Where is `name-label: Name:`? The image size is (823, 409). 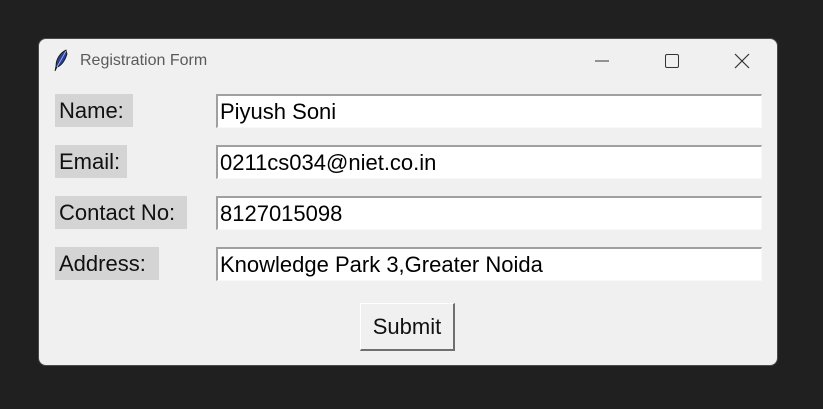
name-label: Name: is located at coordinates (94, 110).